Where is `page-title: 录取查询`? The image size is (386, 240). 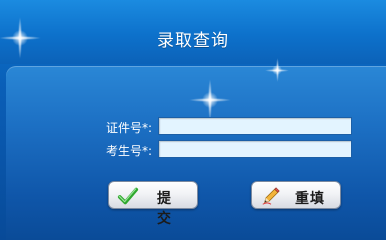
page-title: 录取查询 is located at coordinates (193, 41).